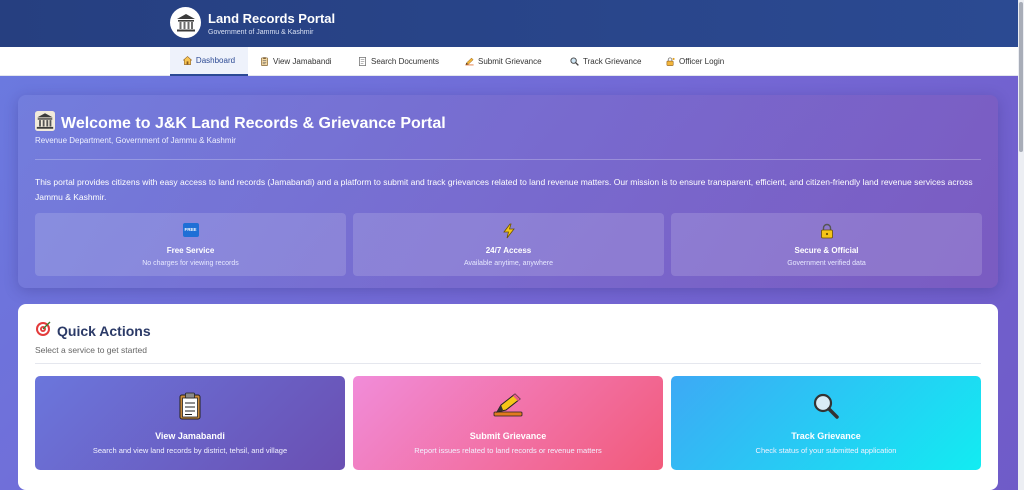 This screenshot has width=1024, height=490. I want to click on feature-title: 24/7 Access, so click(508, 250).